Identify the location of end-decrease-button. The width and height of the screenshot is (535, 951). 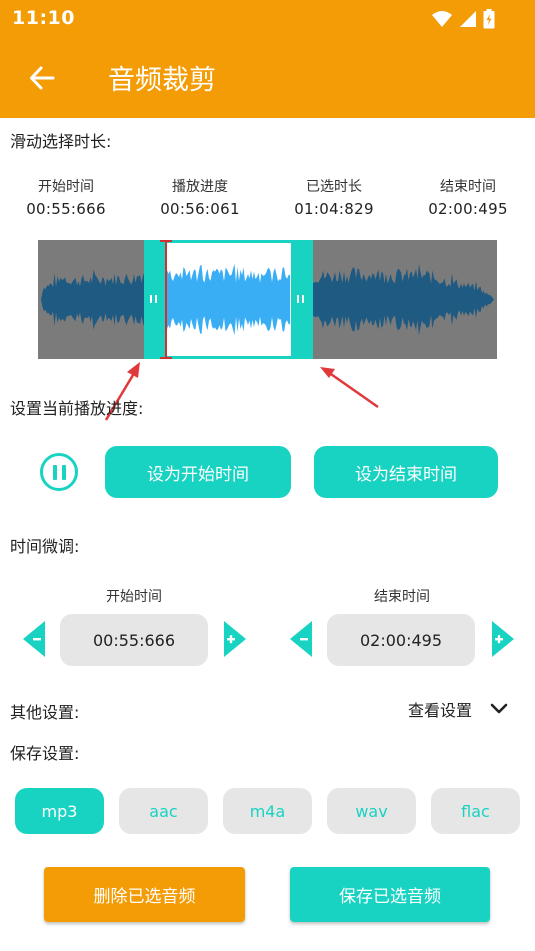
(301, 639).